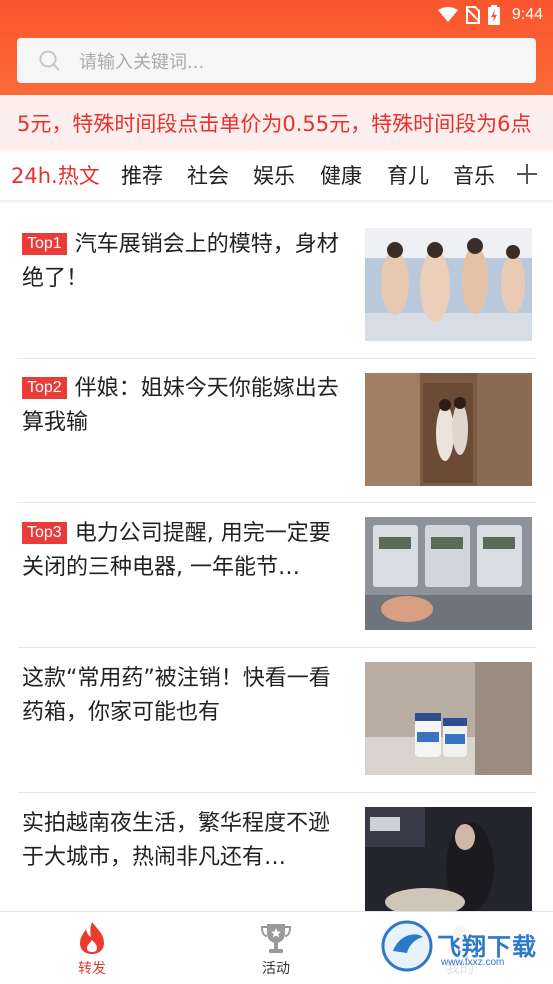 This screenshot has width=553, height=984. Describe the element at coordinates (473, 962) in the screenshot. I see `watermark-url: www.fxxz.com` at that location.